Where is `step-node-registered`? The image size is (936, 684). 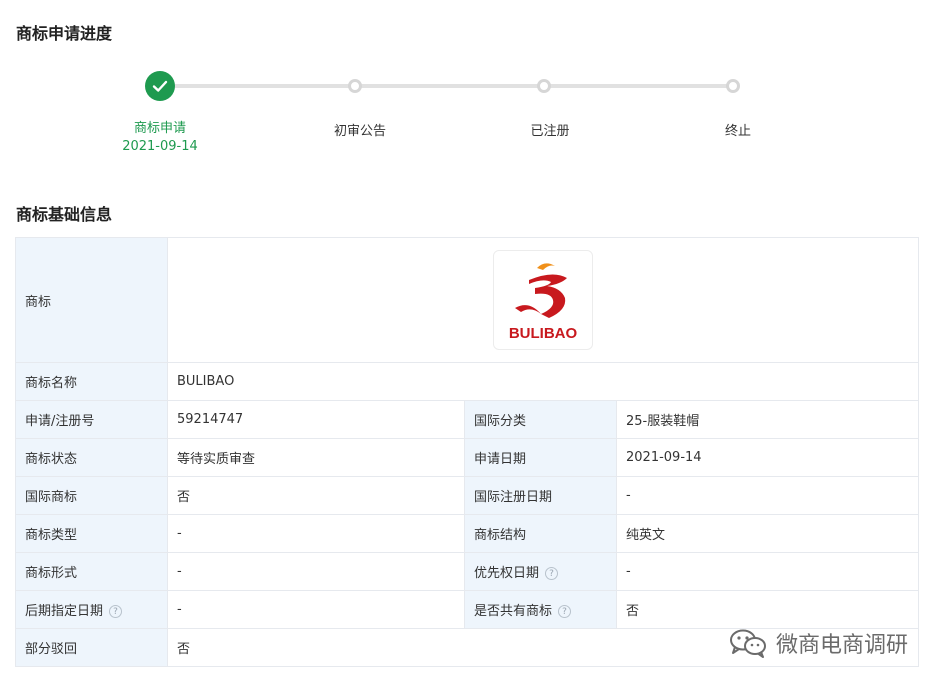
step-node-registered is located at coordinates (544, 86).